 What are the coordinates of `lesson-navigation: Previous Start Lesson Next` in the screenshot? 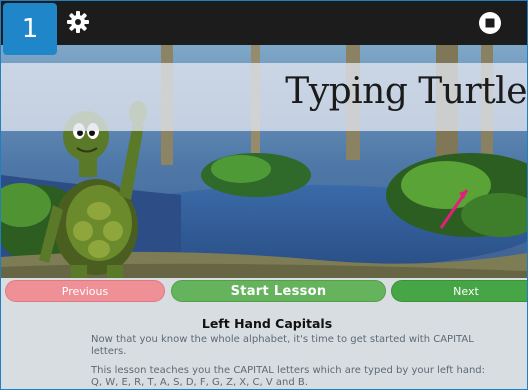 It's located at (264, 290).